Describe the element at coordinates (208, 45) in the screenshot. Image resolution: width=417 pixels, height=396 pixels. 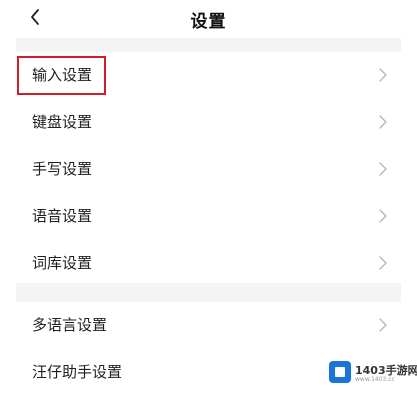
I see `section-gap` at that location.